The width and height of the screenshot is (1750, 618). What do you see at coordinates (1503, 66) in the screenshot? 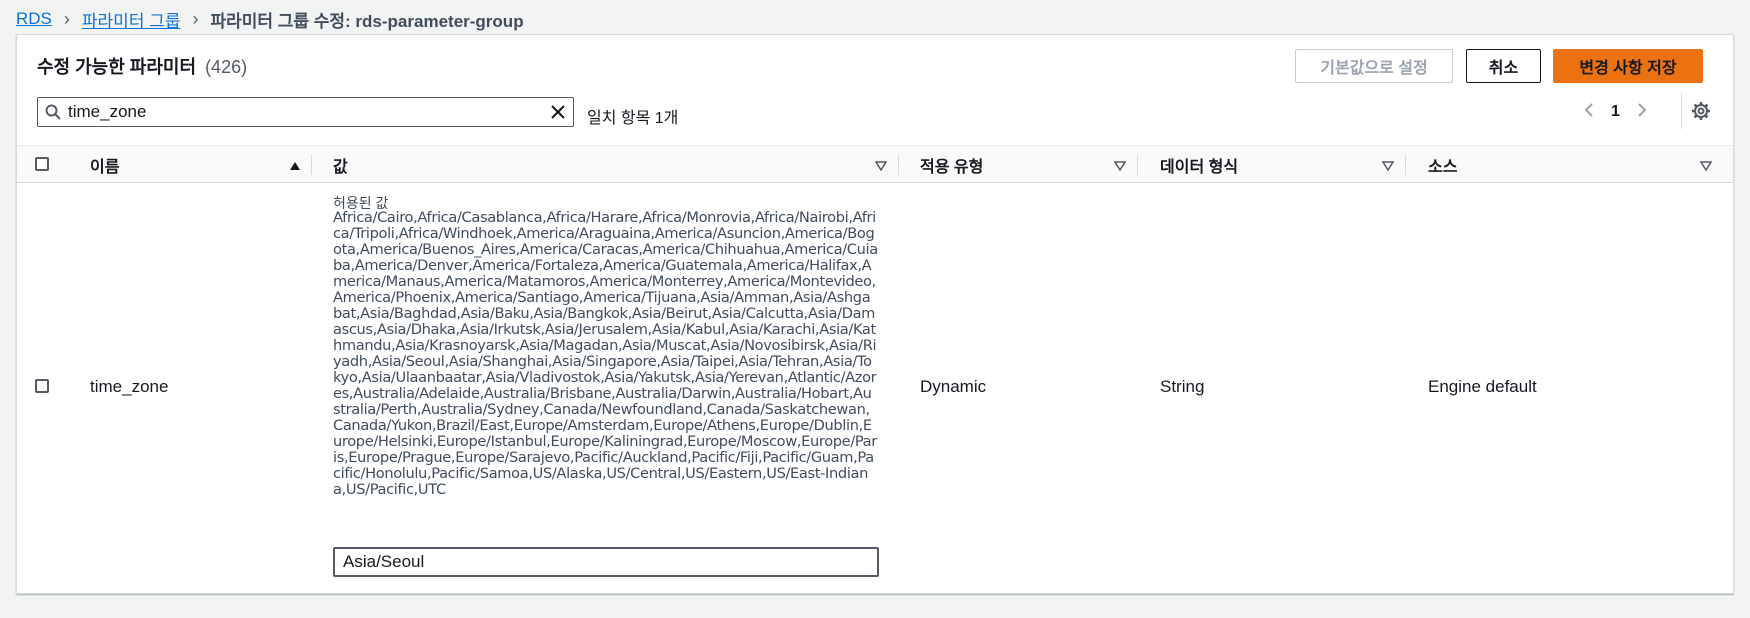
I see `cancel-button: 취소` at bounding box center [1503, 66].